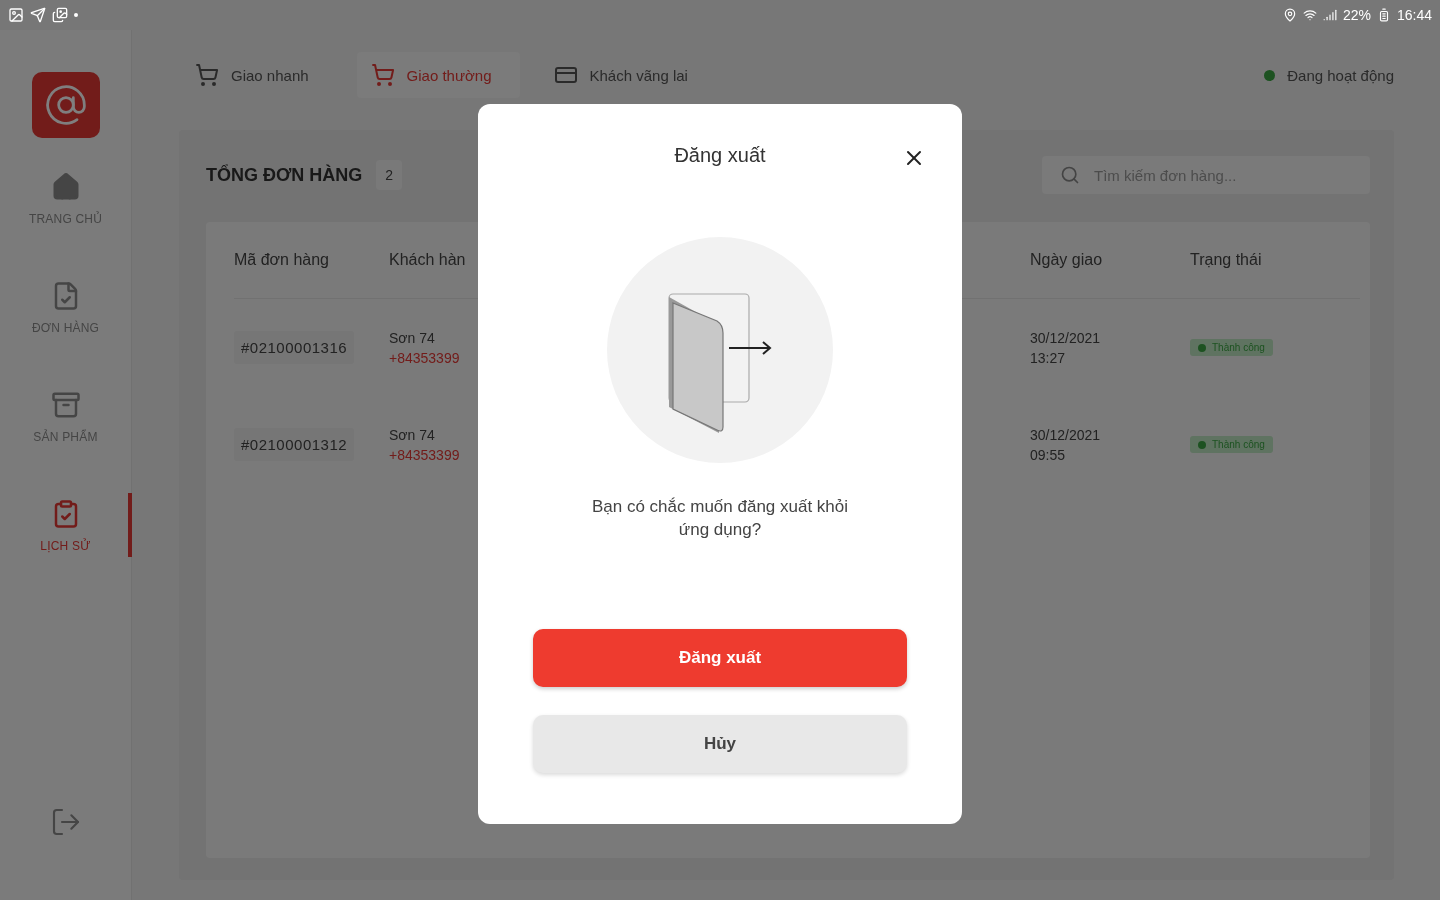 This screenshot has height=900, width=1440. What do you see at coordinates (720, 658) in the screenshot?
I see `confirm-logout-button: Đăng xuất` at bounding box center [720, 658].